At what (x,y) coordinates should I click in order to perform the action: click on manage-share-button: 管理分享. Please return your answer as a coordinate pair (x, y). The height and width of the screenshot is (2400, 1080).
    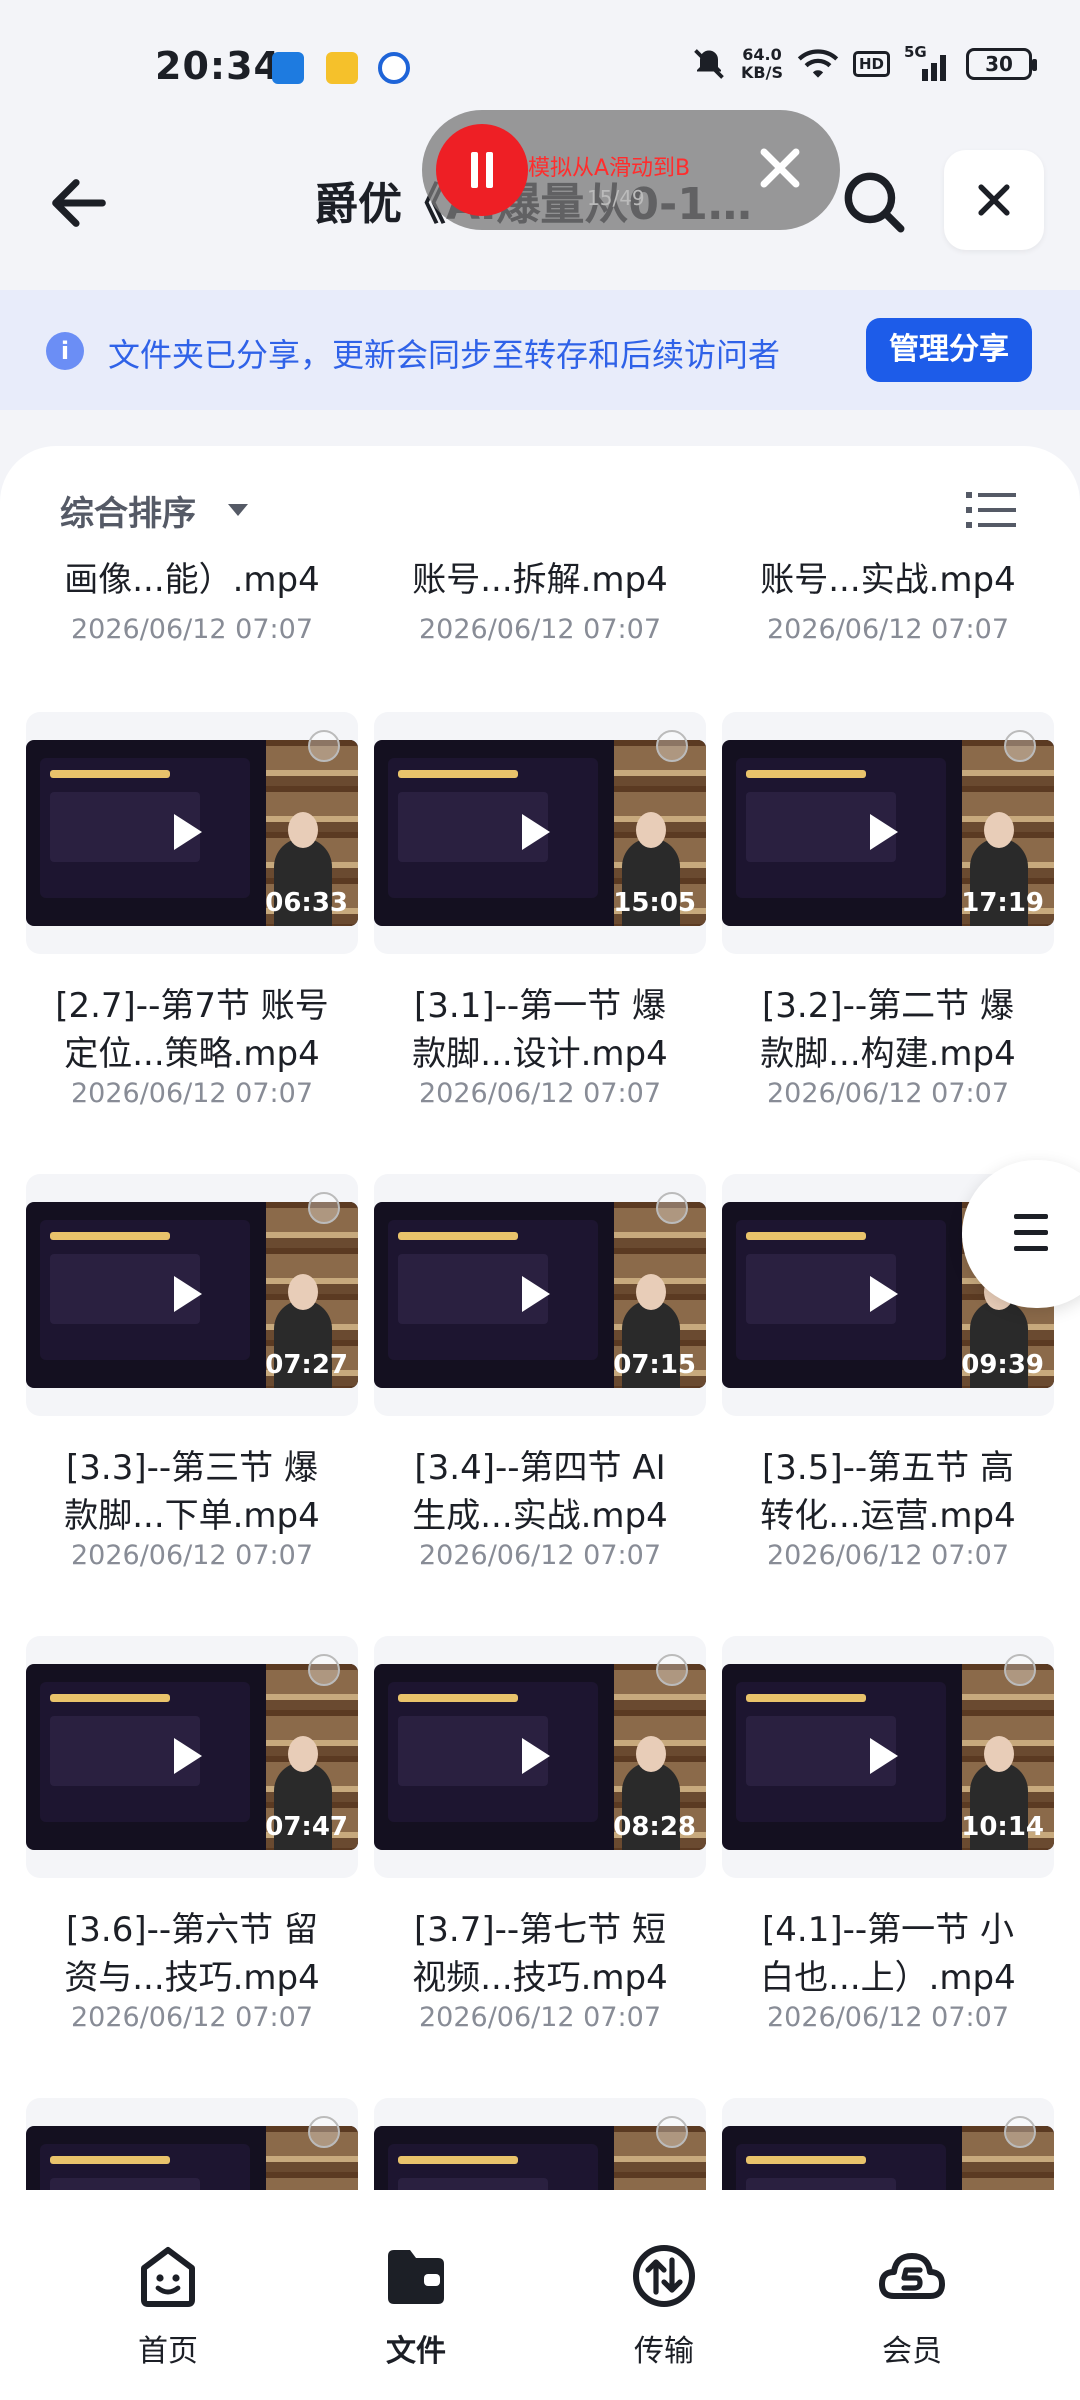
    Looking at the image, I should click on (949, 350).